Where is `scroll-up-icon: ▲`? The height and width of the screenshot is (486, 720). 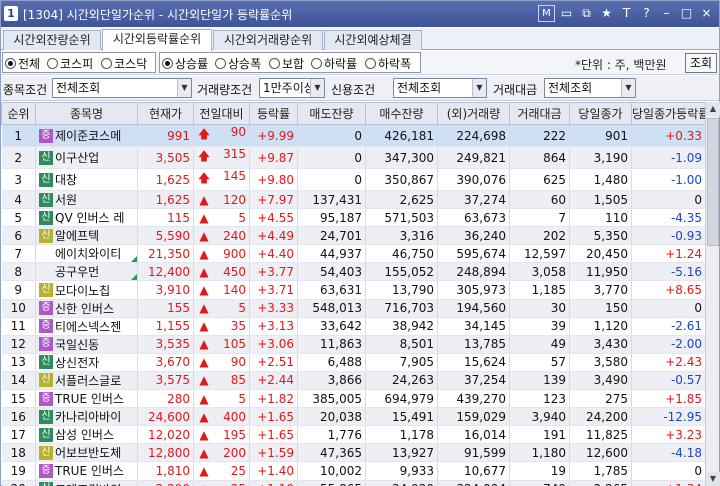
scroll-up-icon: ▲ is located at coordinates (713, 109).